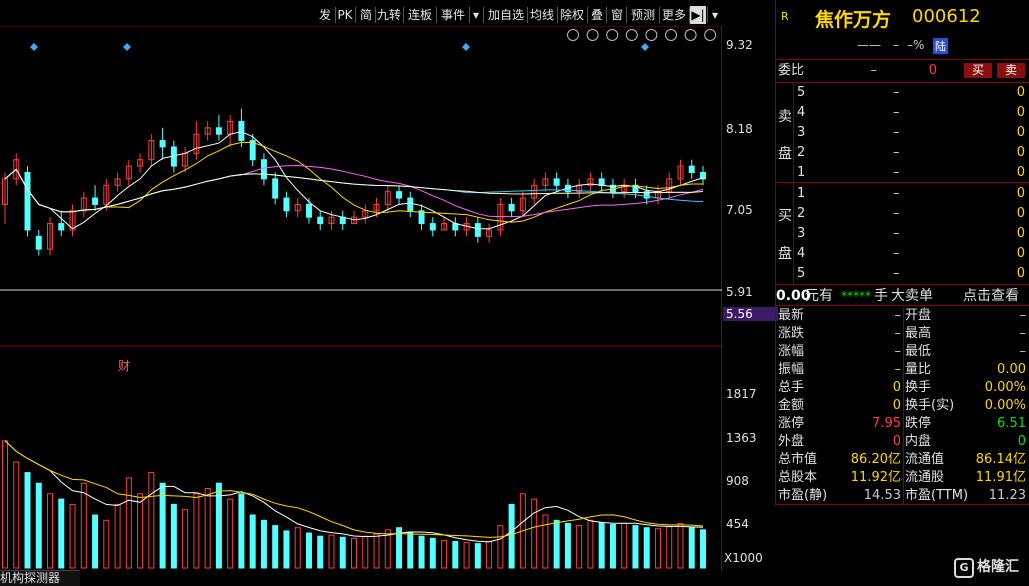 The width and height of the screenshot is (1029, 586). I want to click on toolbar-button-3: 九转, so click(389, 15).